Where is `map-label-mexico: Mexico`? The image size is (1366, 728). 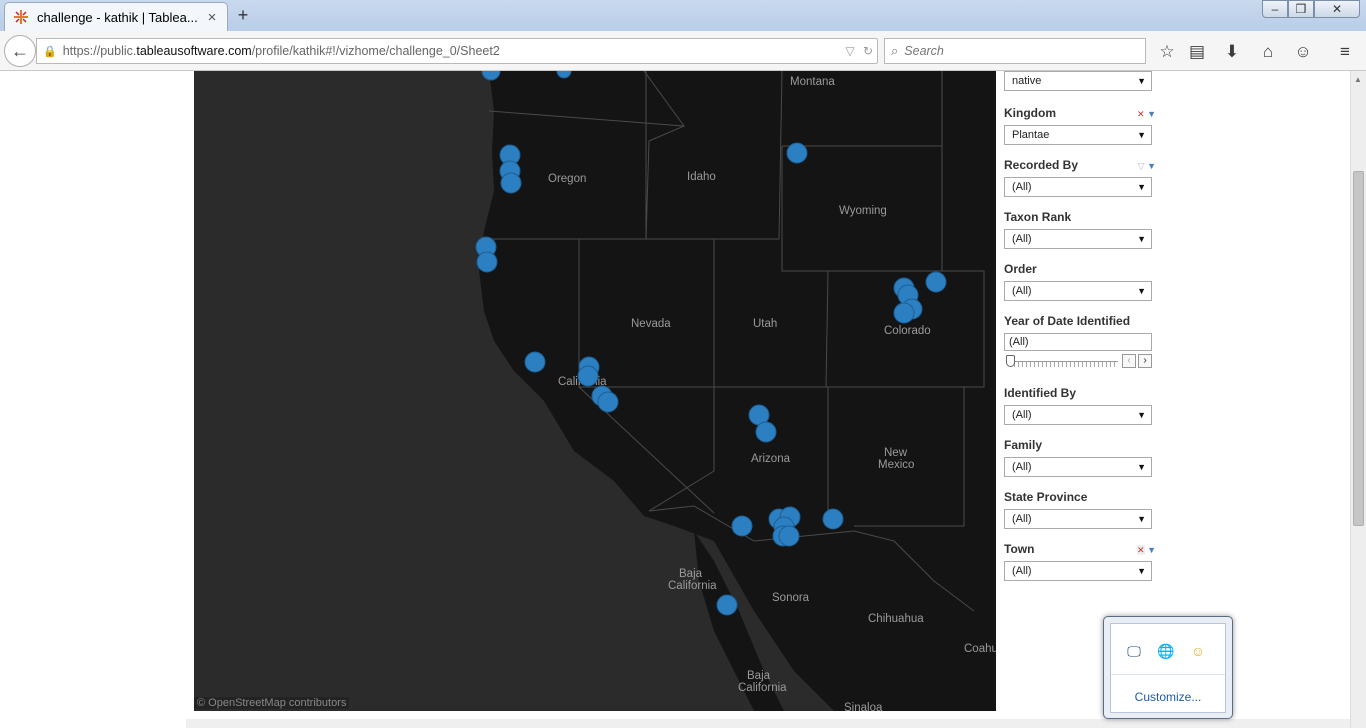 map-label-mexico: Mexico is located at coordinates (896, 465).